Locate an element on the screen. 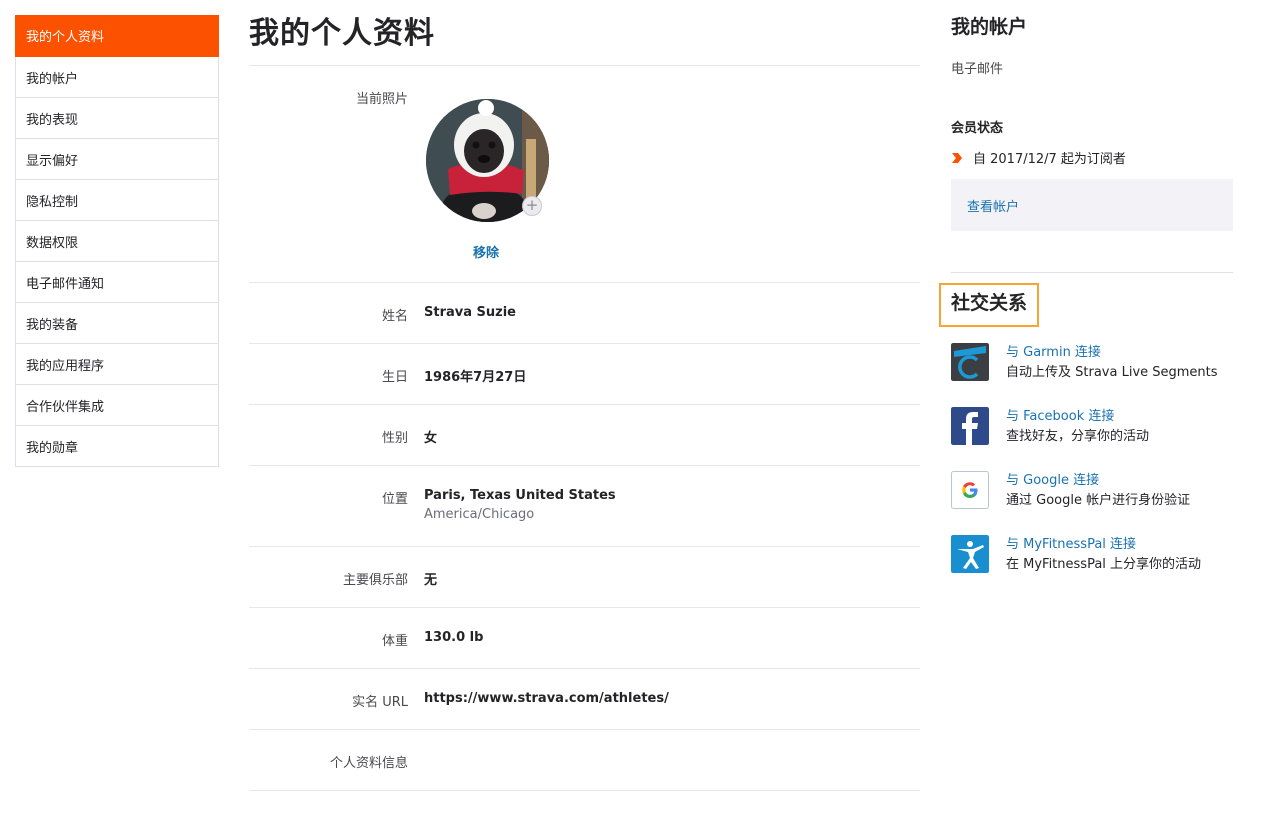  field-value: 1986年7月27日 is located at coordinates (475, 377).